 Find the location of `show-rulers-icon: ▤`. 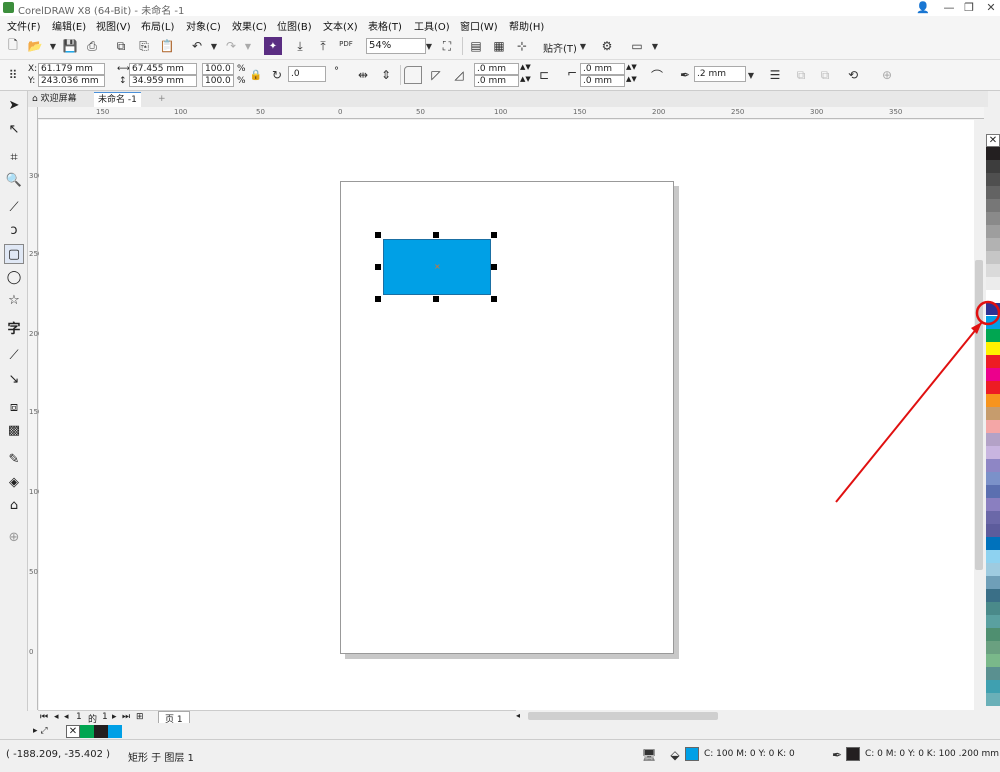

show-rulers-icon: ▤ is located at coordinates (476, 46).